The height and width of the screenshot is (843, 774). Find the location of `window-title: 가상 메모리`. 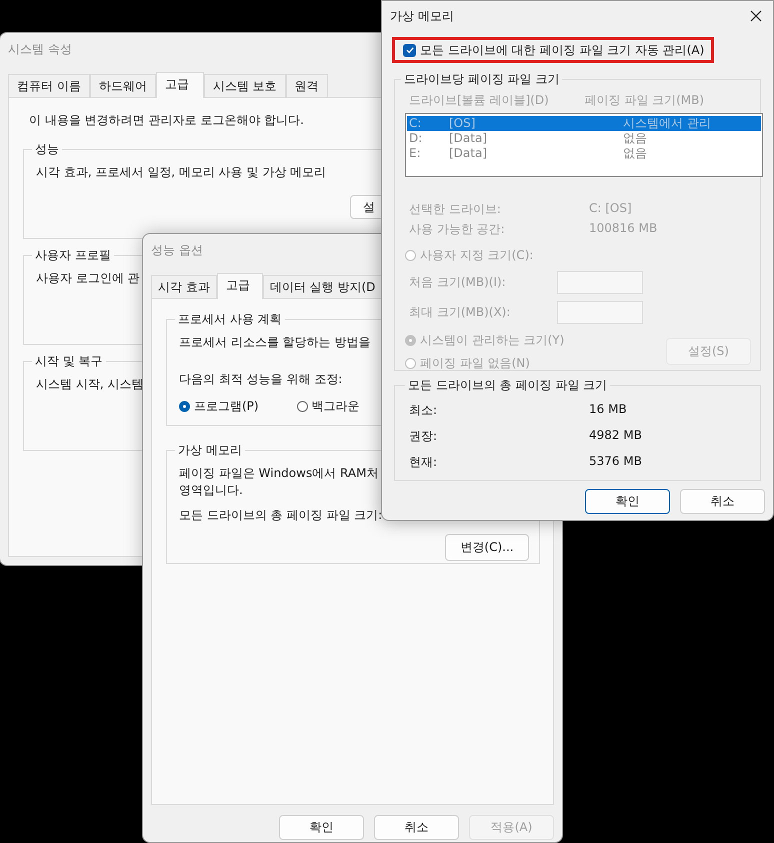

window-title: 가상 메모리 is located at coordinates (422, 16).